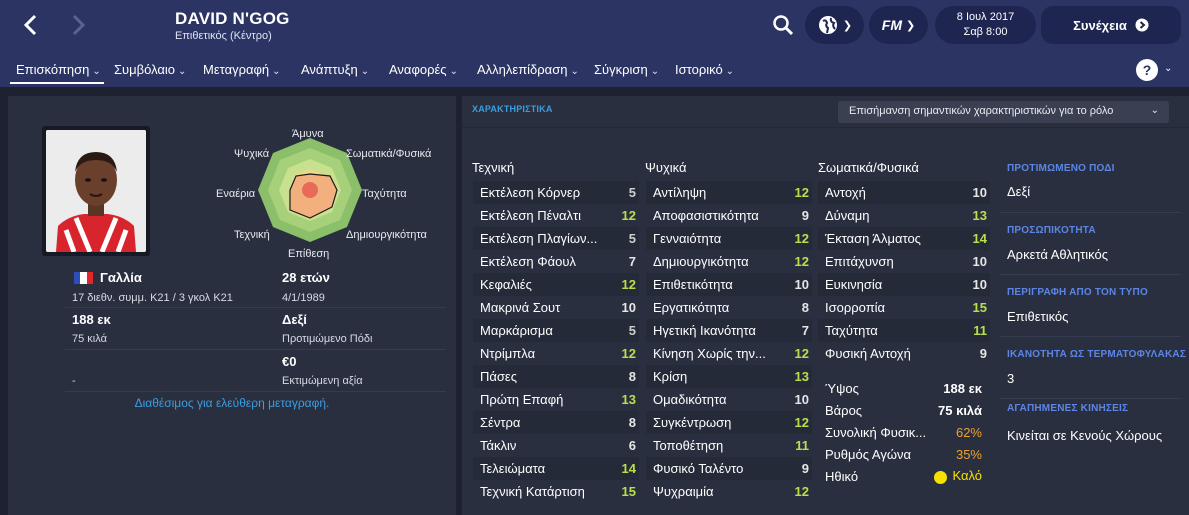 Image resolution: width=1189 pixels, height=515 pixels. What do you see at coordinates (729, 330) in the screenshot?
I see `attribute-row: Ηγετική Ικανότητα 7` at bounding box center [729, 330].